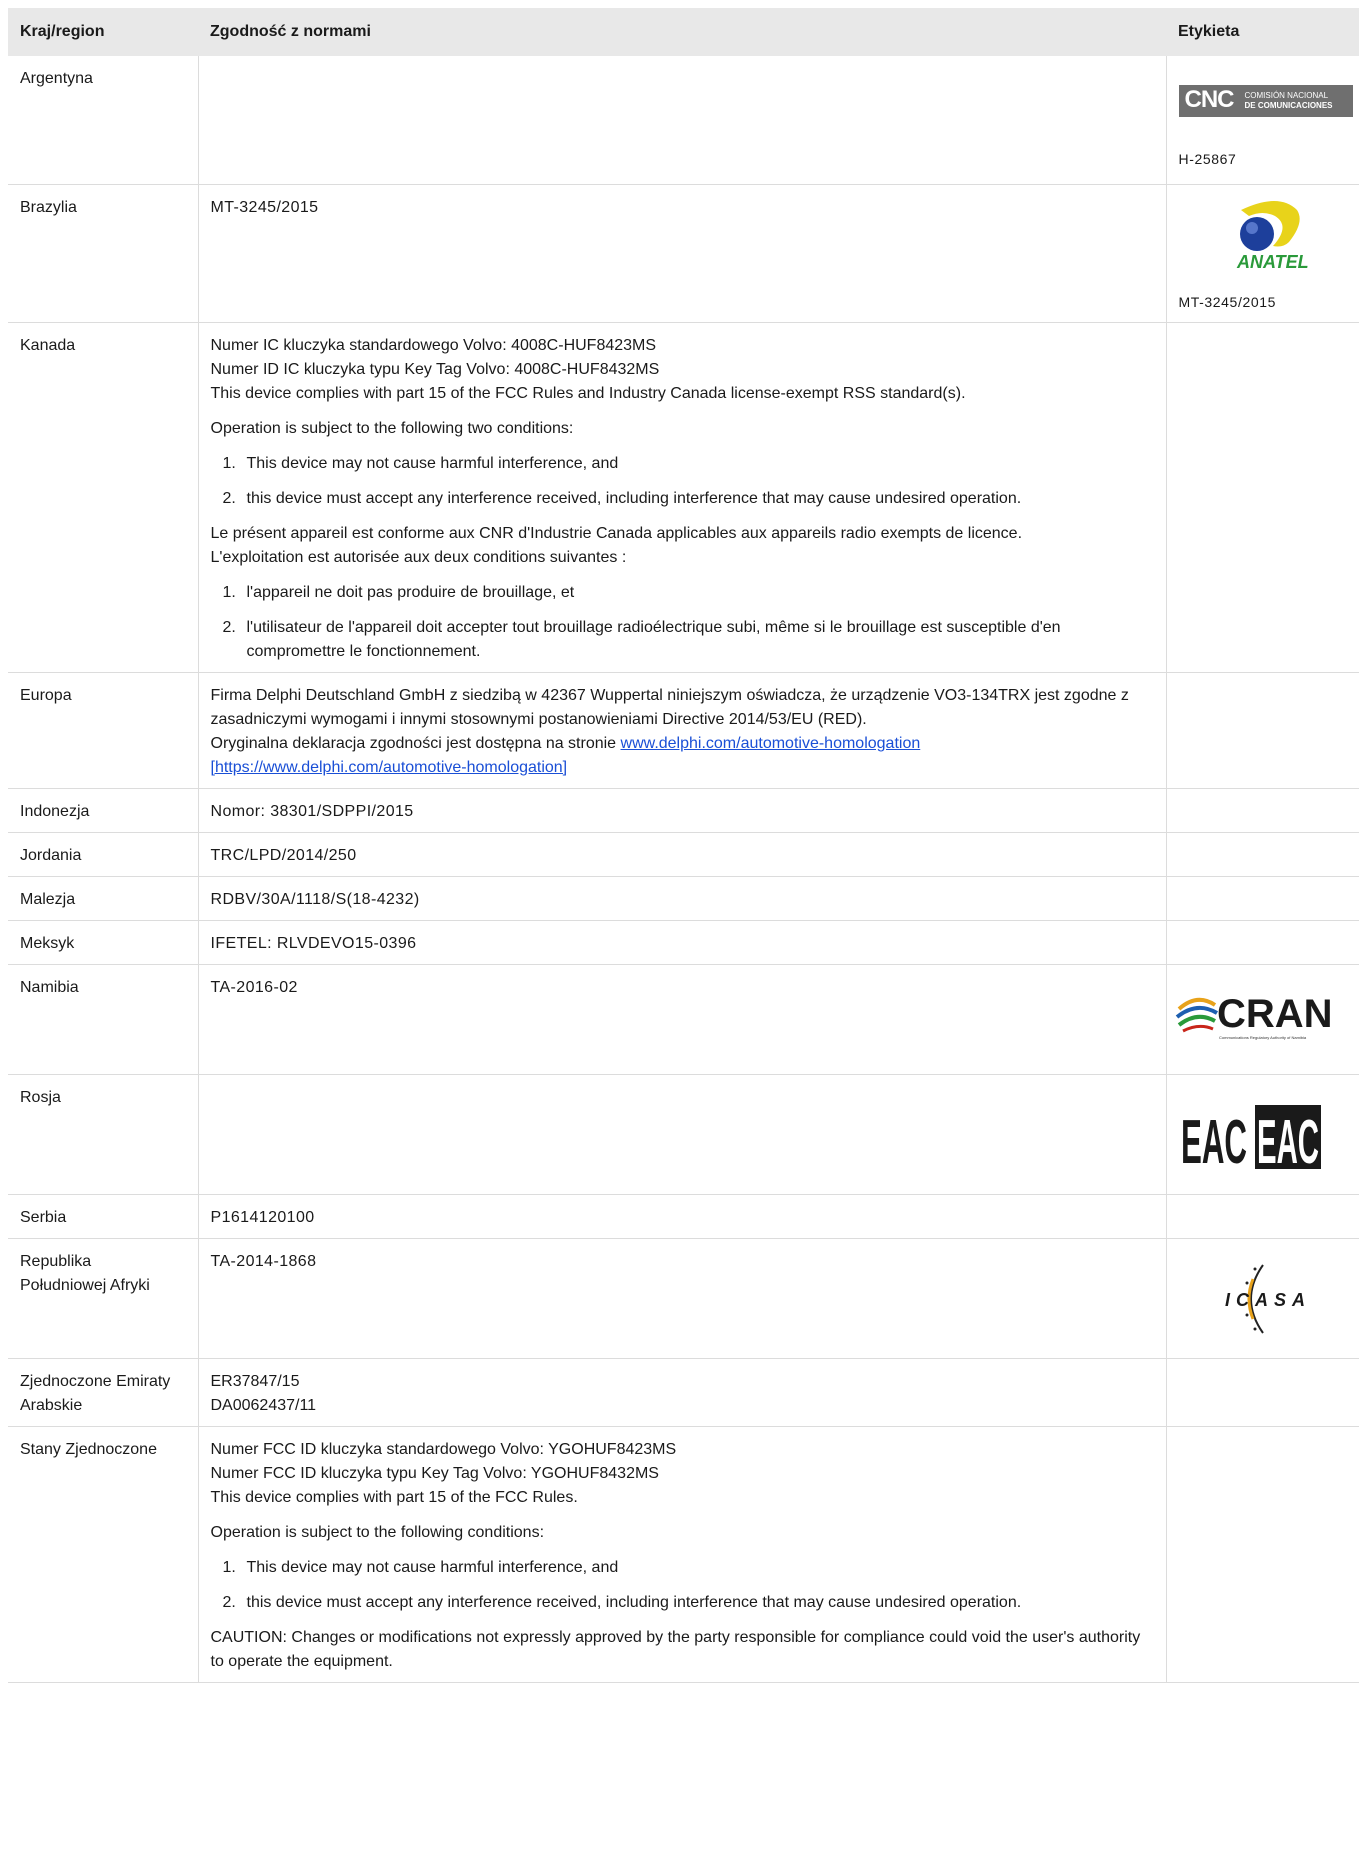 The image size is (1359, 1854). What do you see at coordinates (103, 1134) in the screenshot?
I see `country-cell: Rosja` at bounding box center [103, 1134].